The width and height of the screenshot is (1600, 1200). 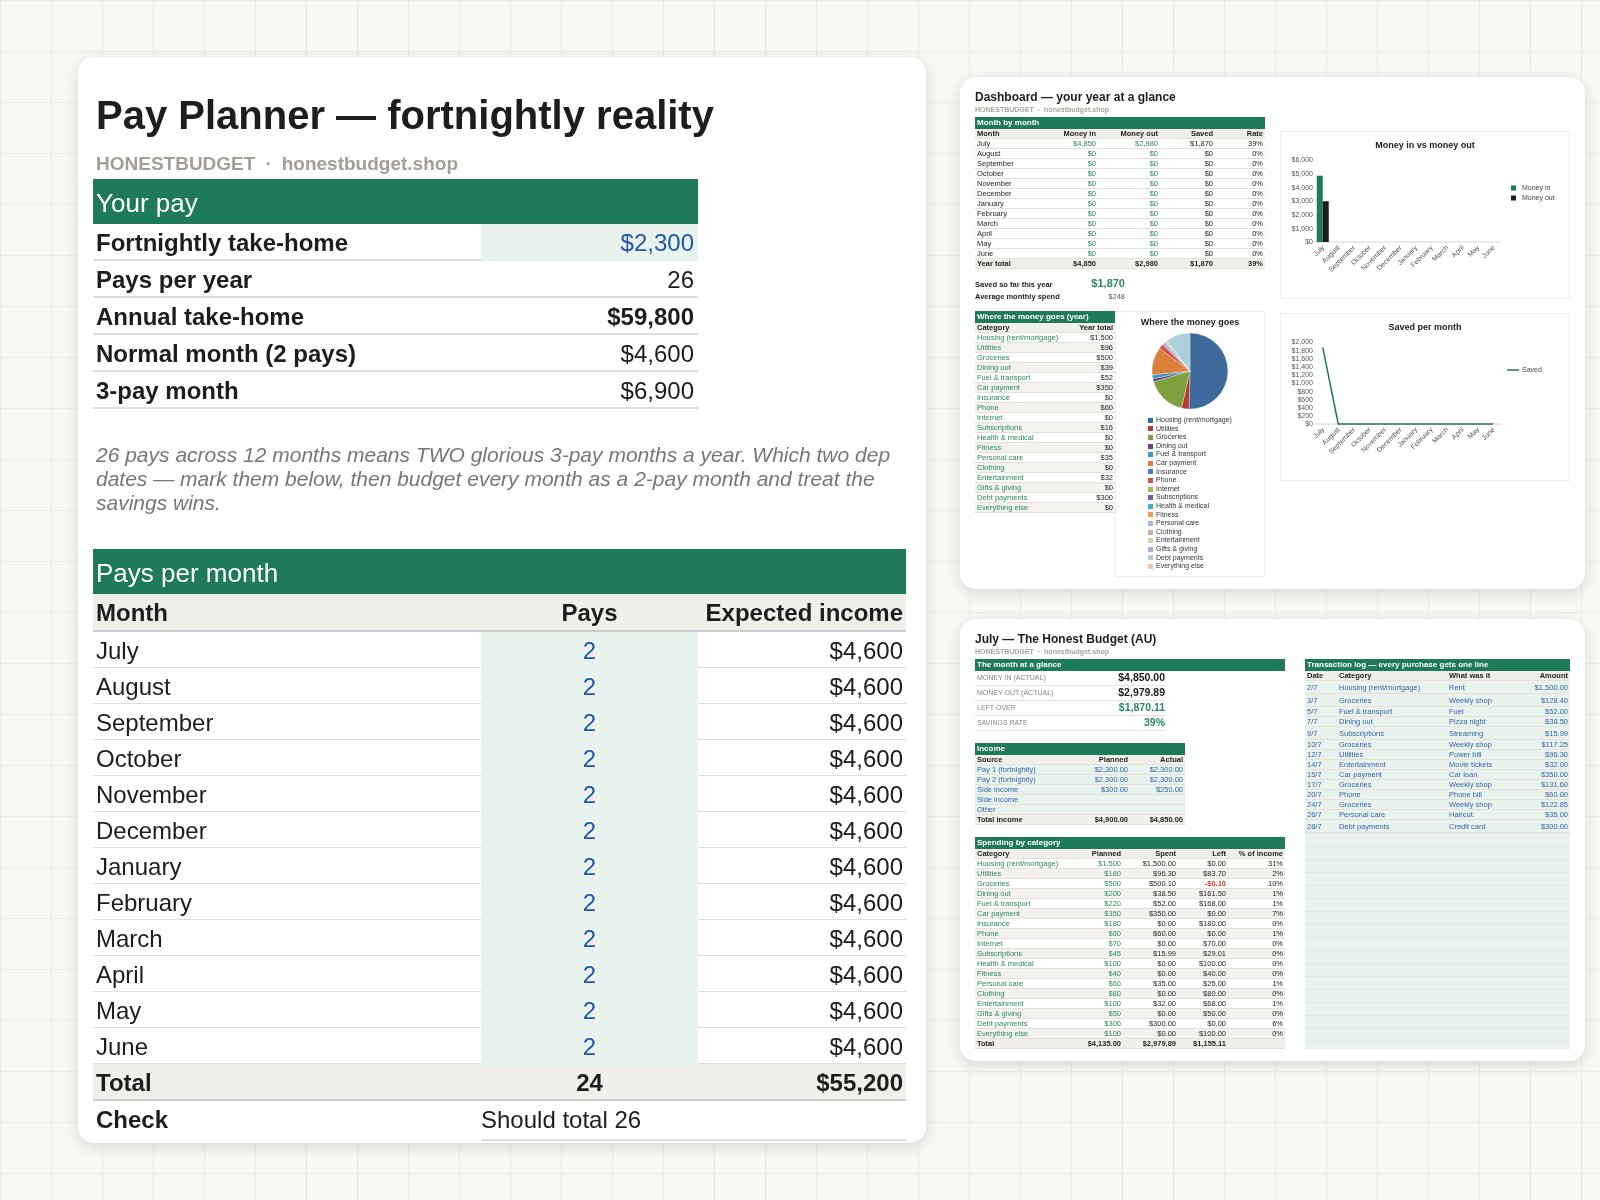 I want to click on section-header: Income, so click(x=1080, y=748).